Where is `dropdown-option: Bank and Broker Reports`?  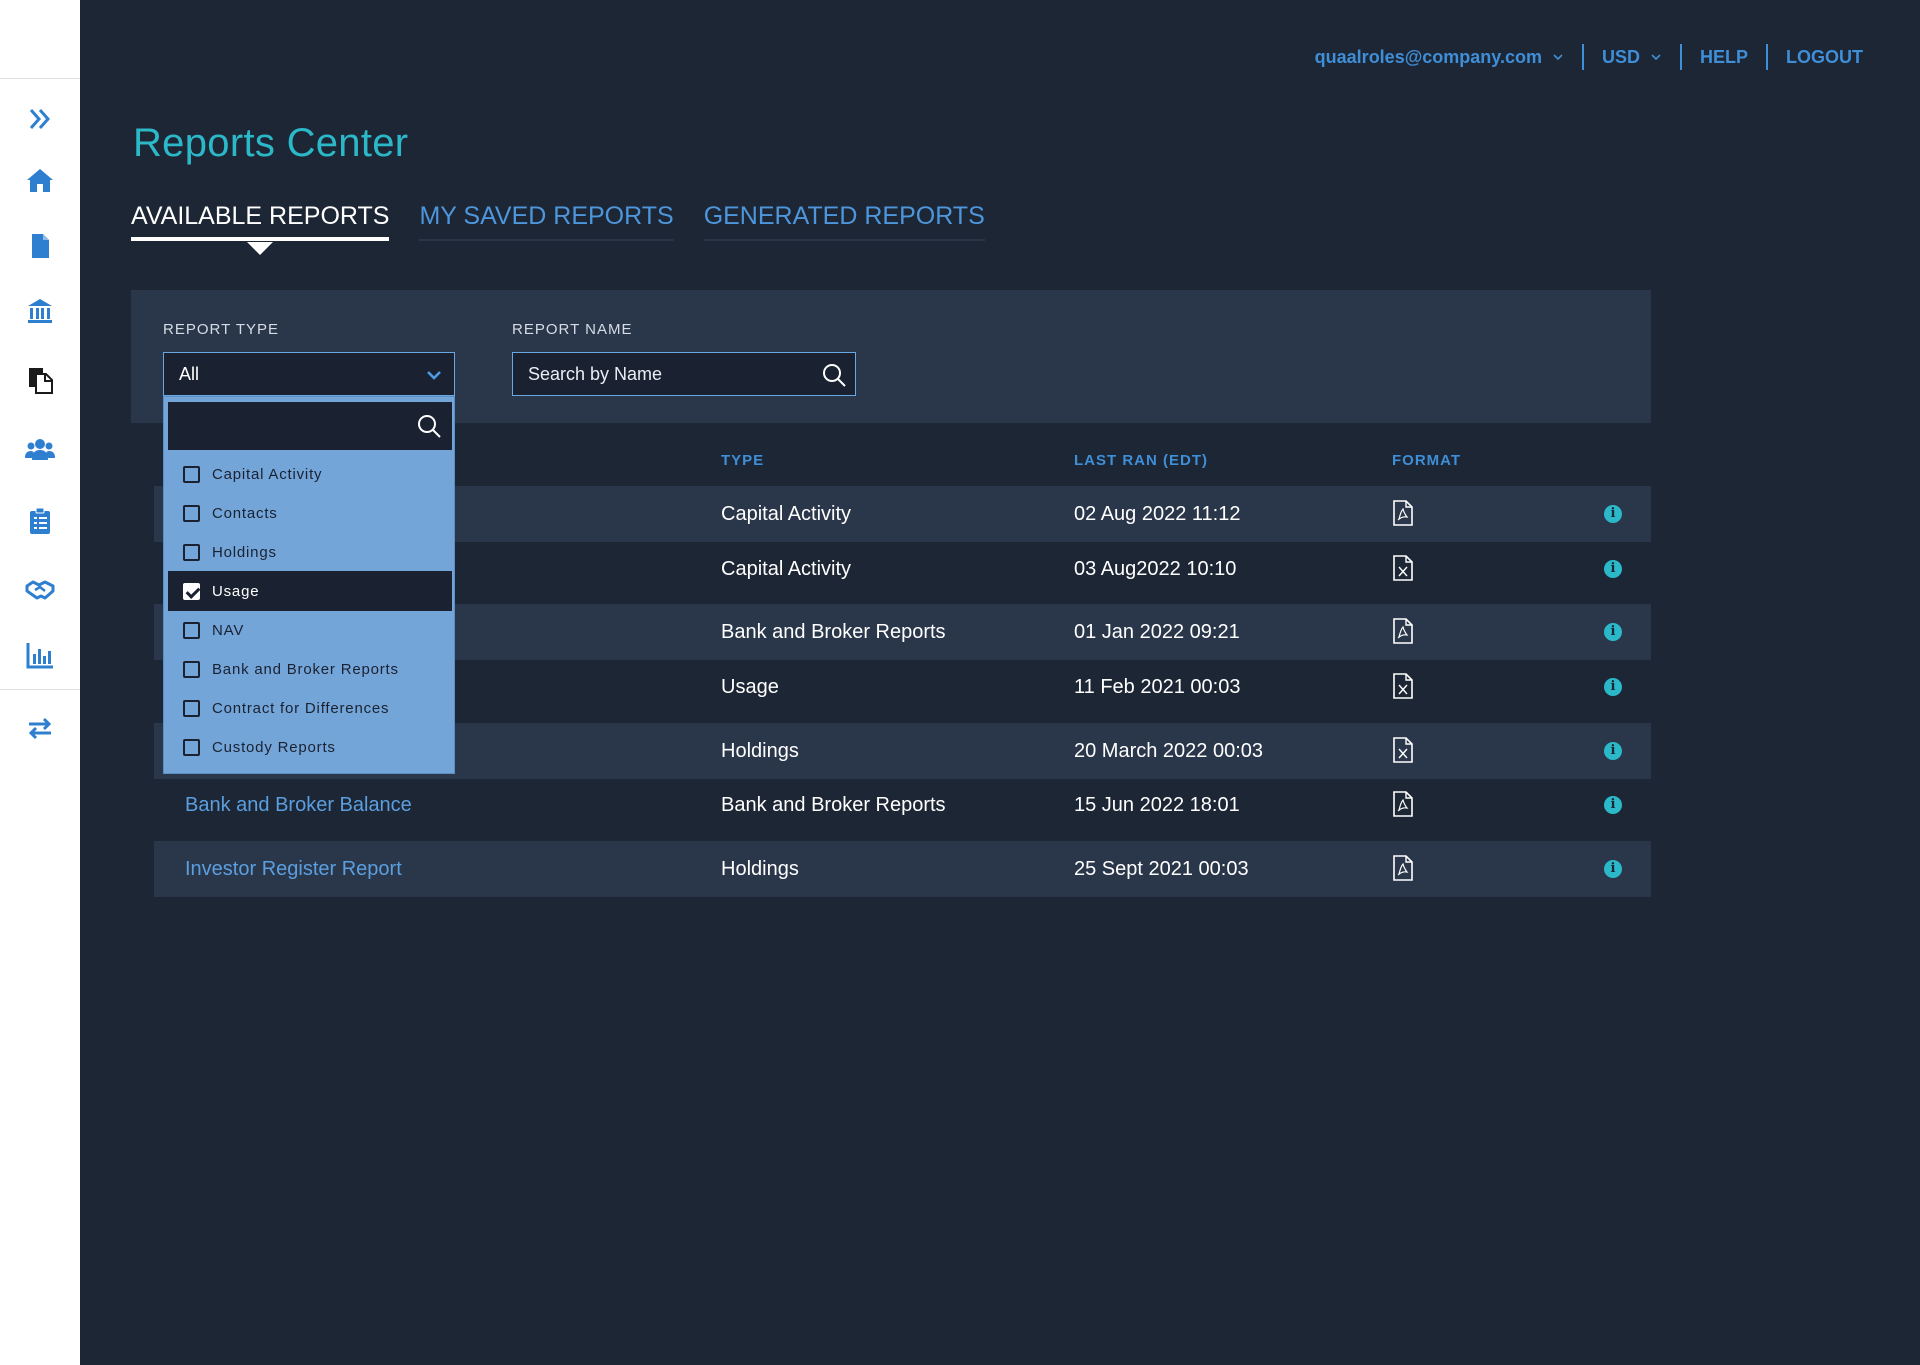 dropdown-option: Bank and Broker Reports is located at coordinates (310, 669).